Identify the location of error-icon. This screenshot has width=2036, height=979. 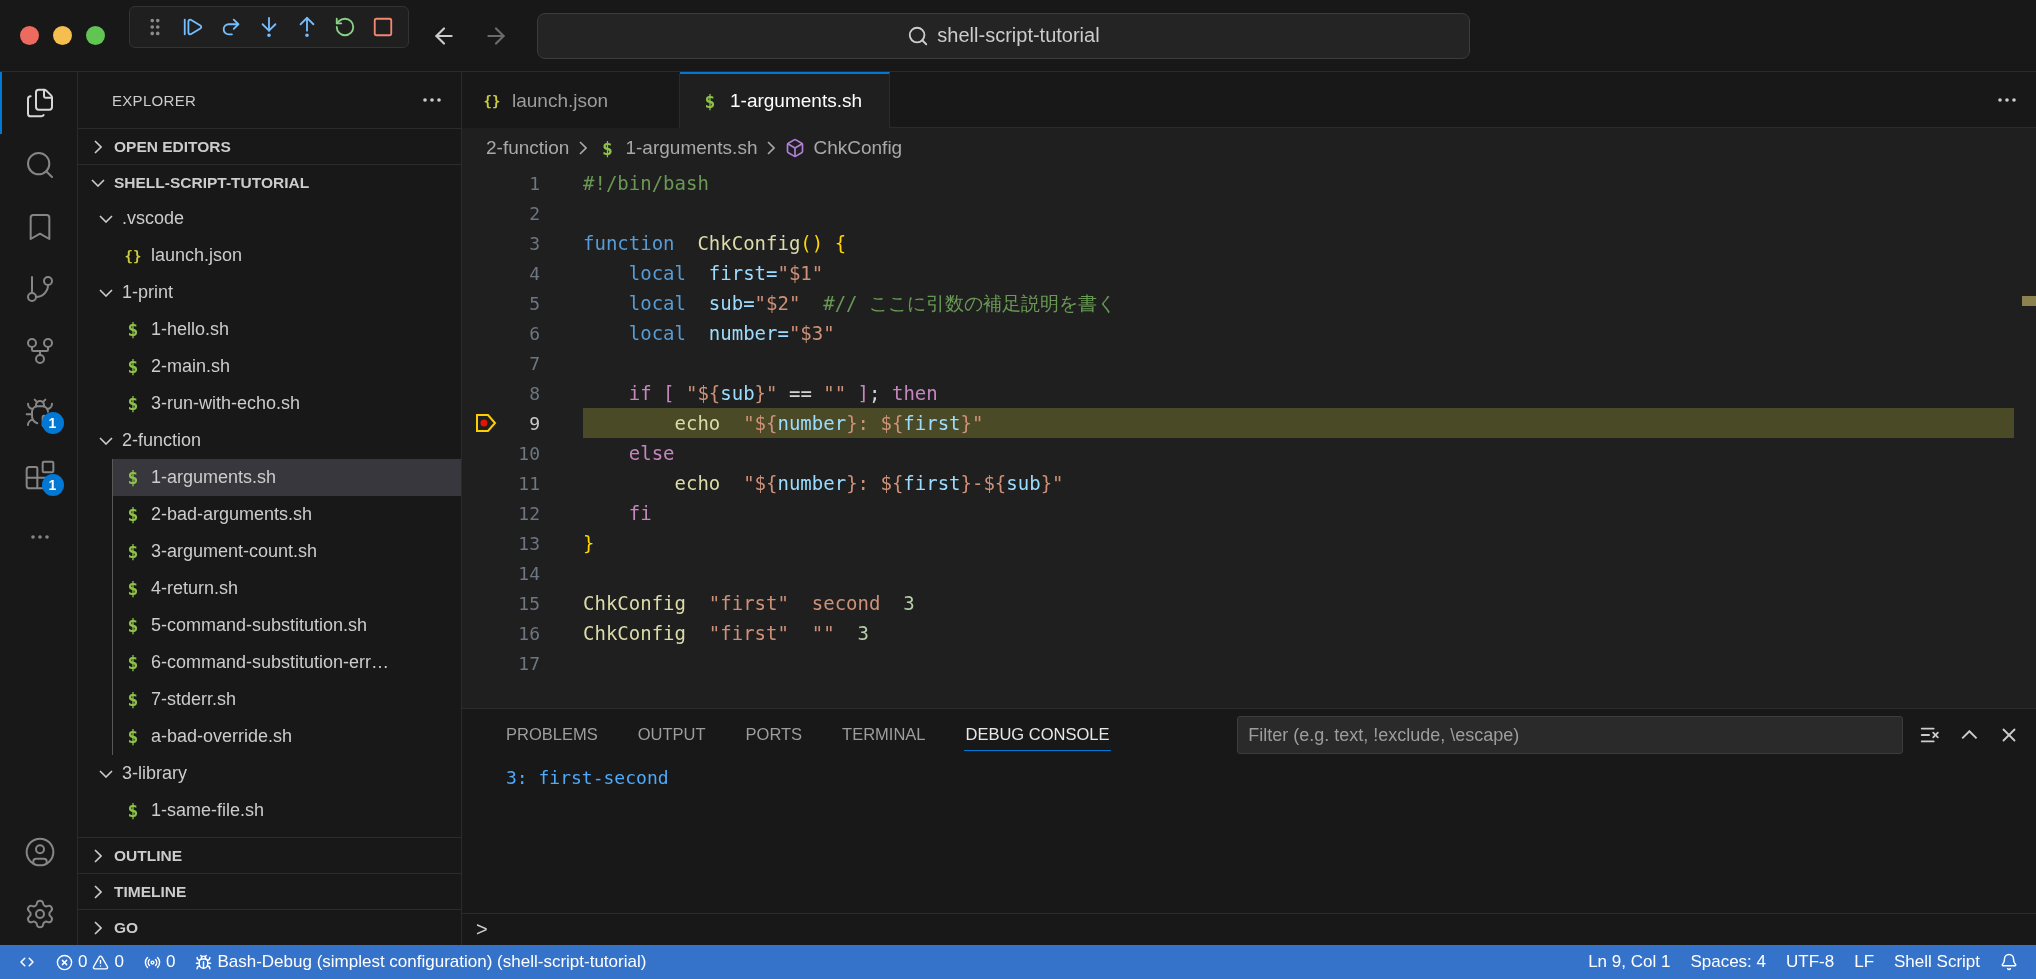
(64, 962).